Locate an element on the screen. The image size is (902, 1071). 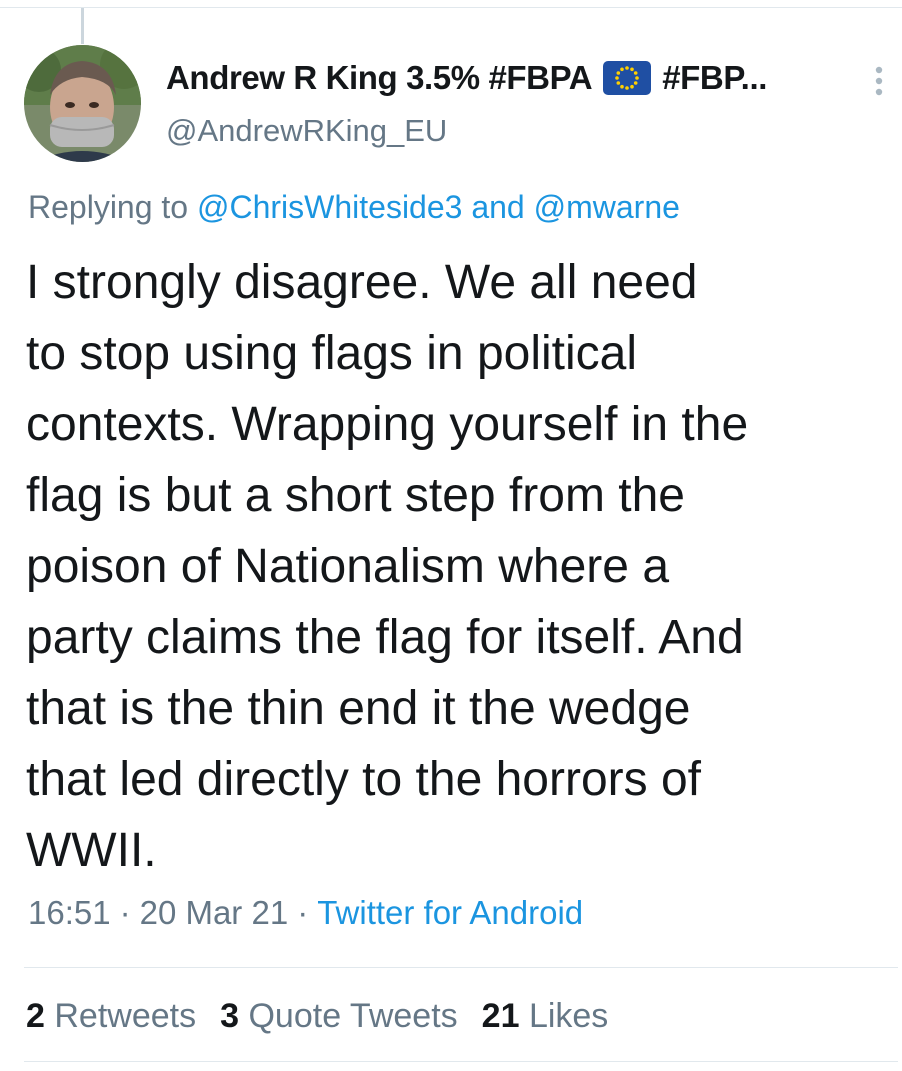
tweet-line: poison of Nationalism where a is located at coordinates (348, 566).